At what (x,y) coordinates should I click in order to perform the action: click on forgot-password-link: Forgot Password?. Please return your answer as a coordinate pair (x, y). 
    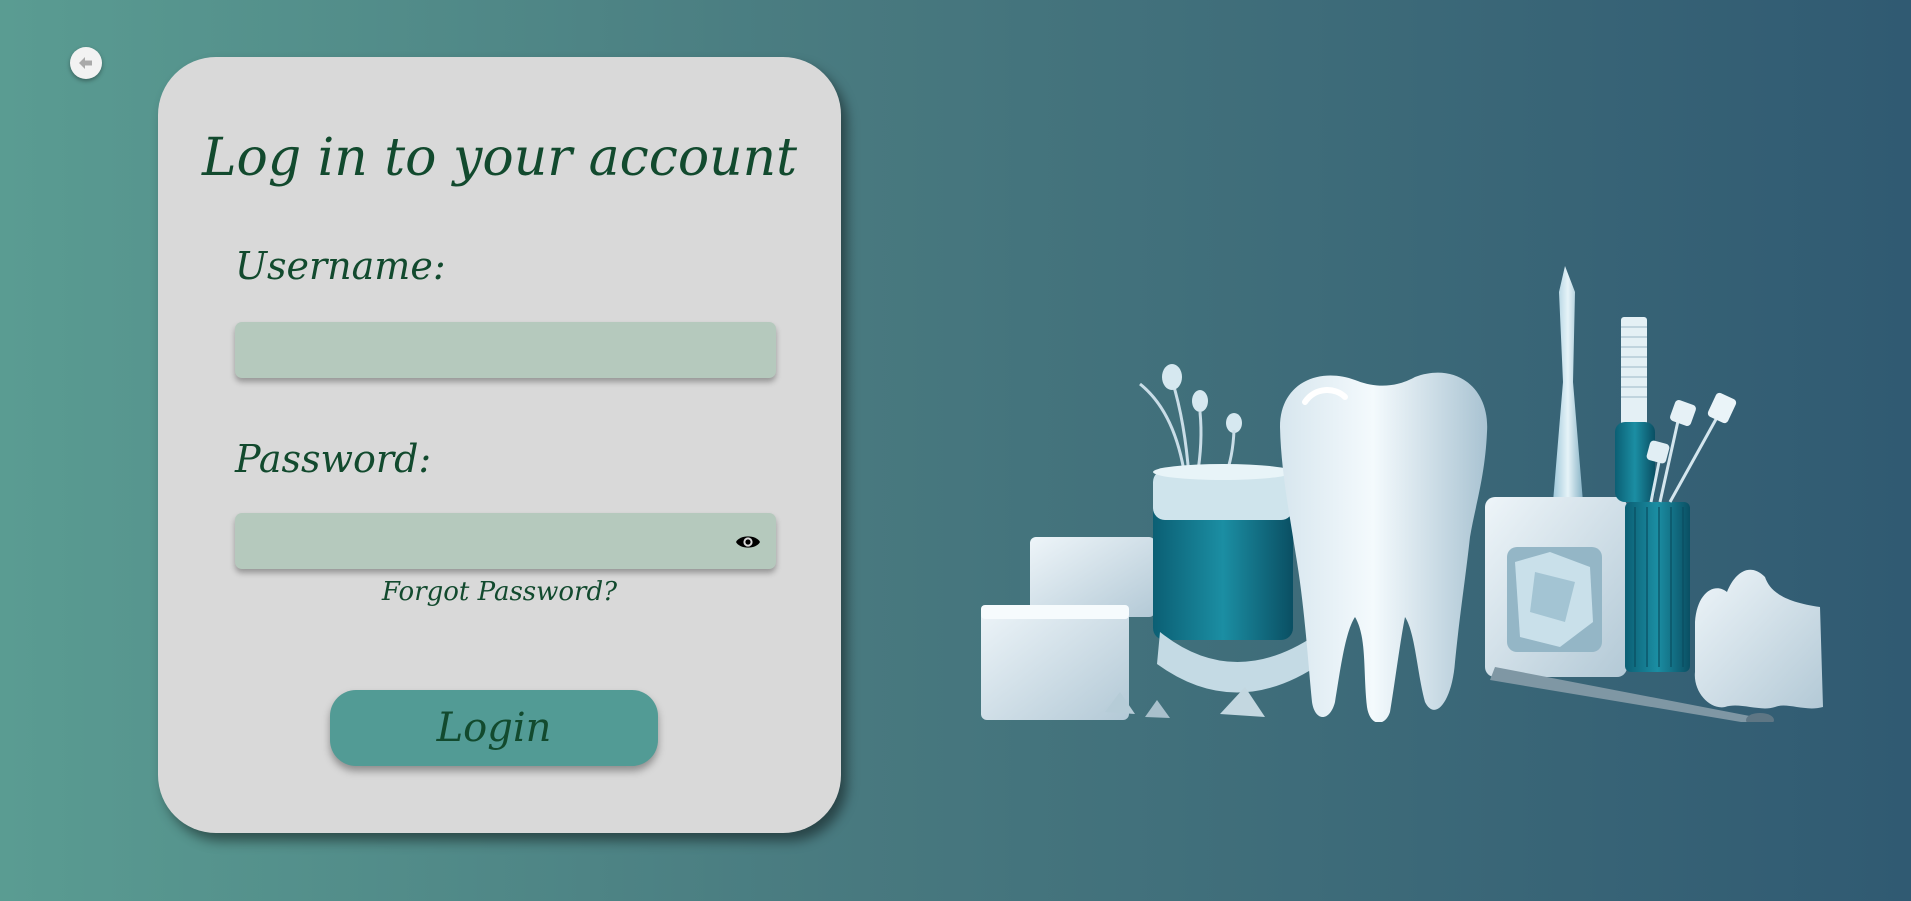
    Looking at the image, I should click on (499, 592).